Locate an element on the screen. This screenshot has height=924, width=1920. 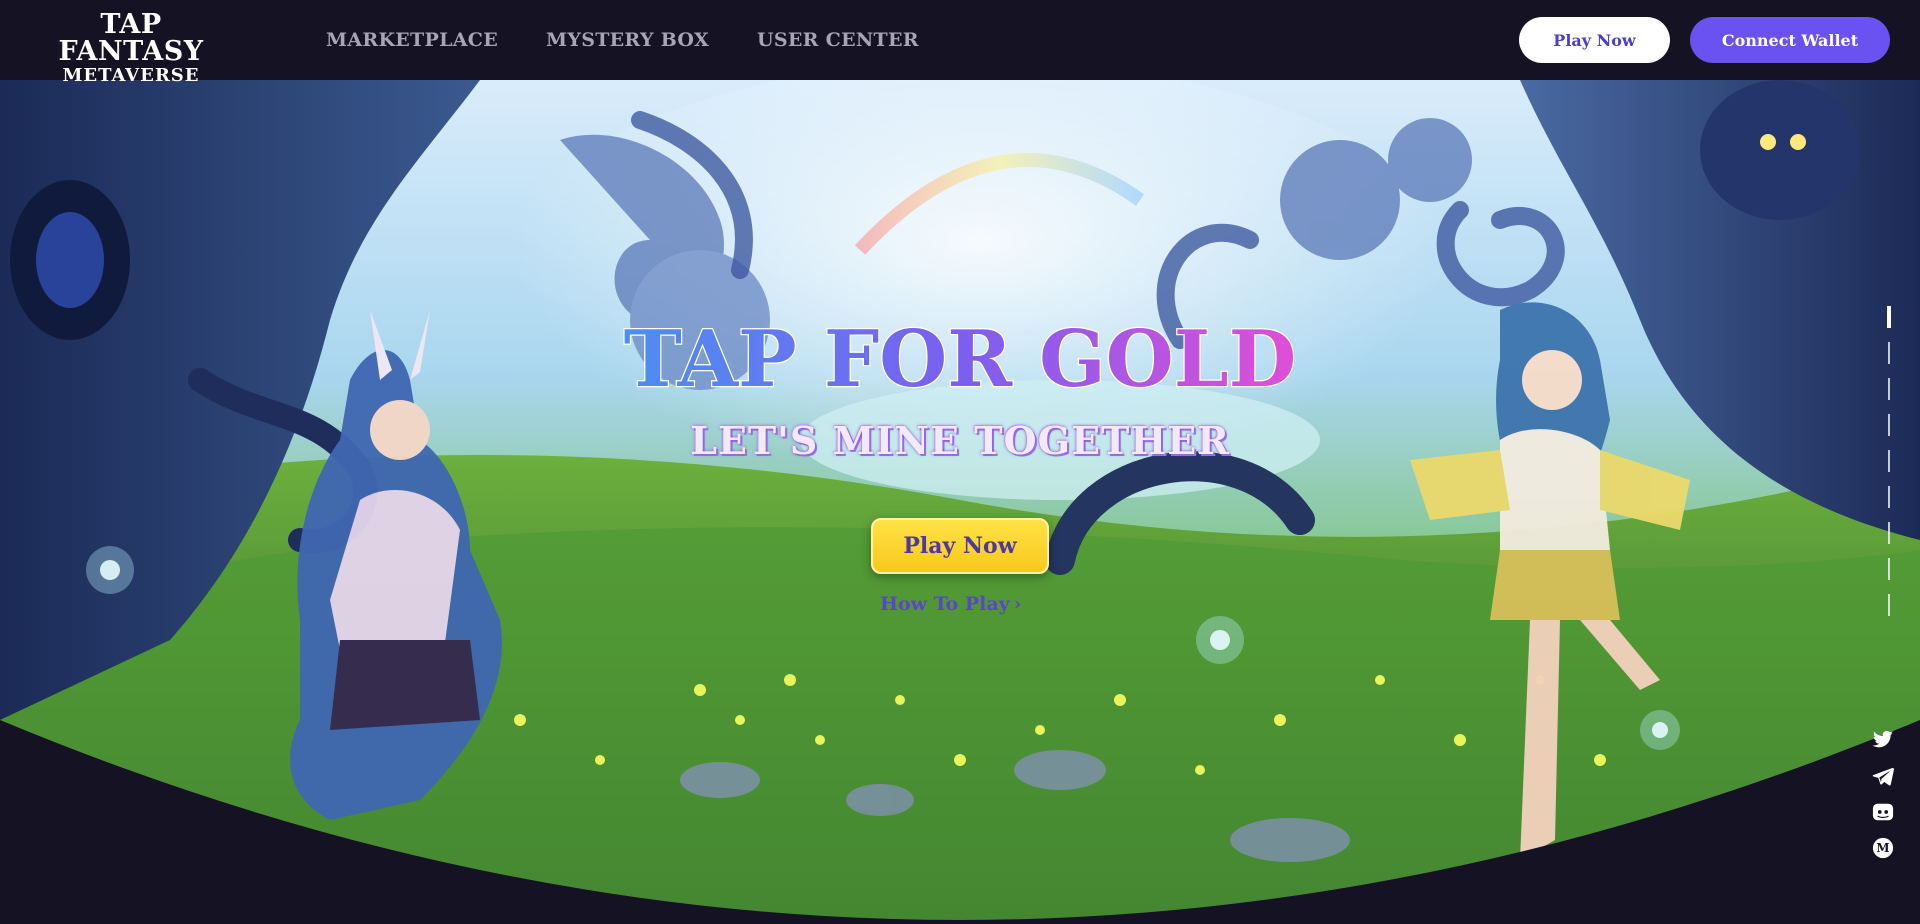
main-nav: MARKETPLACE MYSTERY BOX USER CENTER is located at coordinates (622, 40).